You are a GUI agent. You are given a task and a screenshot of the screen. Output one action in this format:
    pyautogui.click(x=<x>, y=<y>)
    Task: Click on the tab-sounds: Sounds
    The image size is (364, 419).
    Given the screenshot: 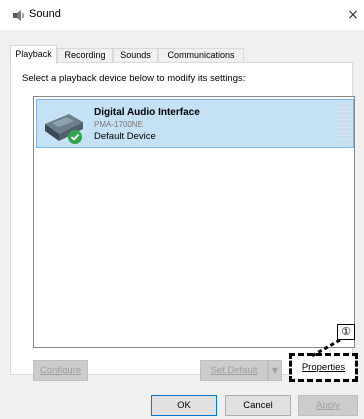 What is the action you would take?
    pyautogui.click(x=135, y=55)
    